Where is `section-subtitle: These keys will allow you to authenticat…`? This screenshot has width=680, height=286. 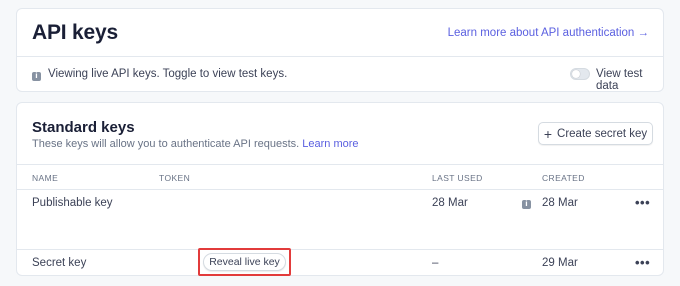
section-subtitle: These keys will allow you to authenticat… is located at coordinates (195, 144).